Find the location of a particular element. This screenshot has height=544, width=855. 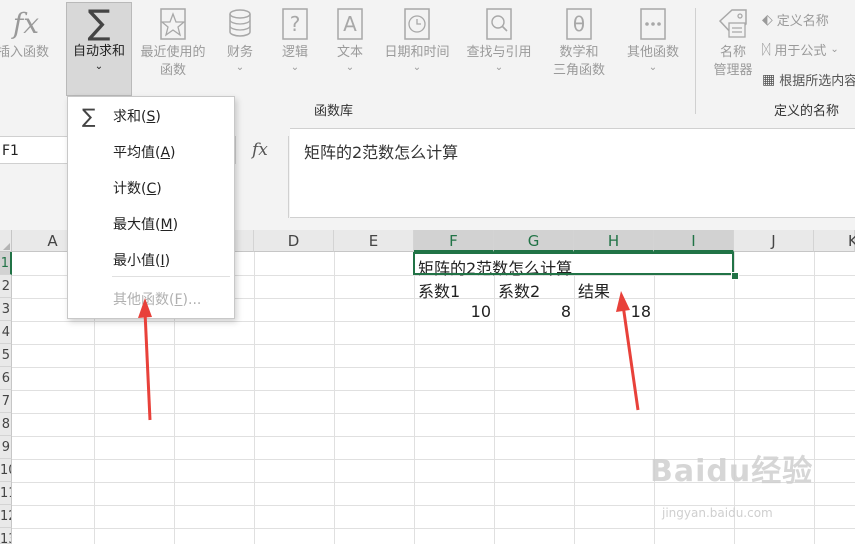

watermark-brand: Baidu经验 is located at coordinates (732, 471).